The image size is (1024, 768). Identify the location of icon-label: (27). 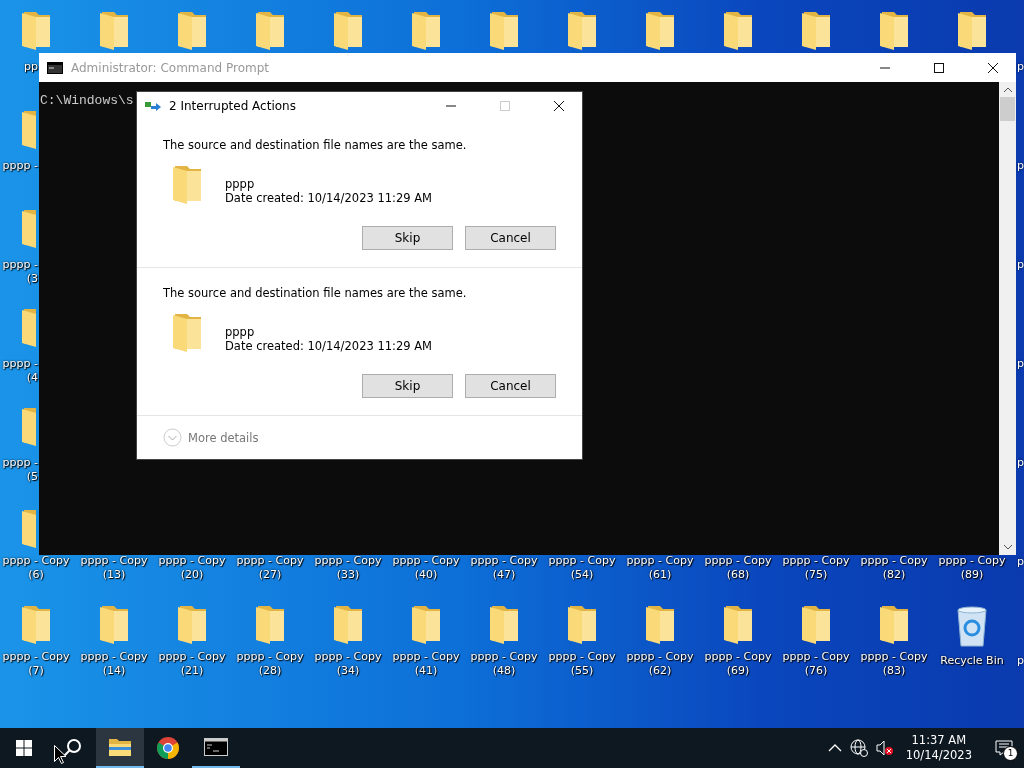
(270, 575).